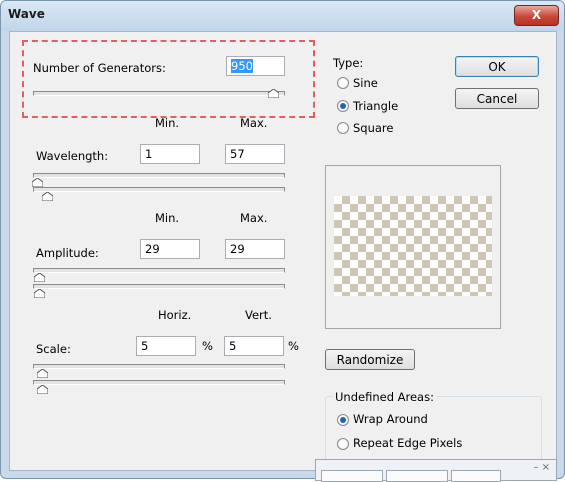 This screenshot has height=482, width=565. Describe the element at coordinates (497, 98) in the screenshot. I see `cancel-button: Cancel` at that location.